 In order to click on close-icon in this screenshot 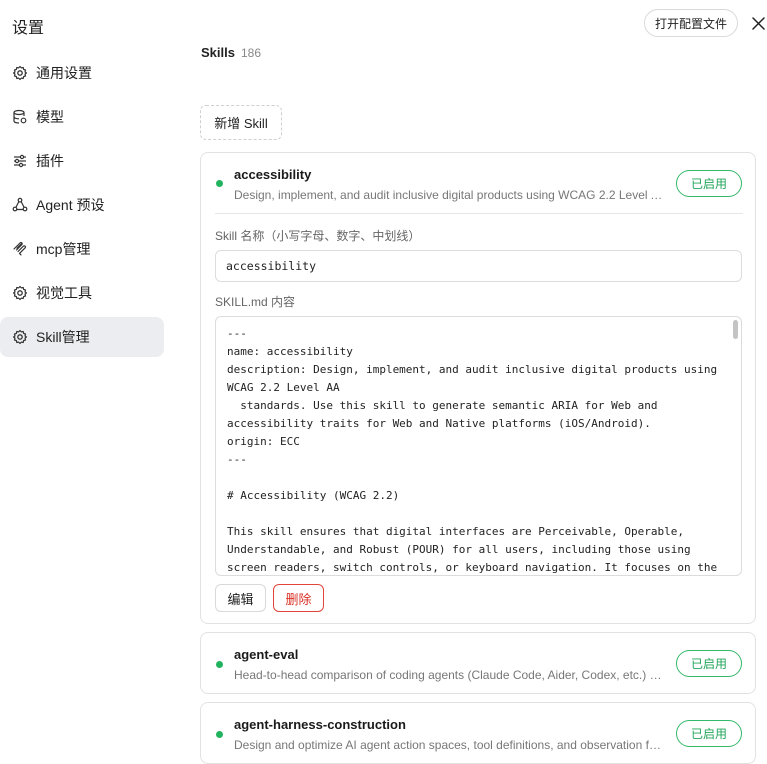, I will do `click(758, 23)`.